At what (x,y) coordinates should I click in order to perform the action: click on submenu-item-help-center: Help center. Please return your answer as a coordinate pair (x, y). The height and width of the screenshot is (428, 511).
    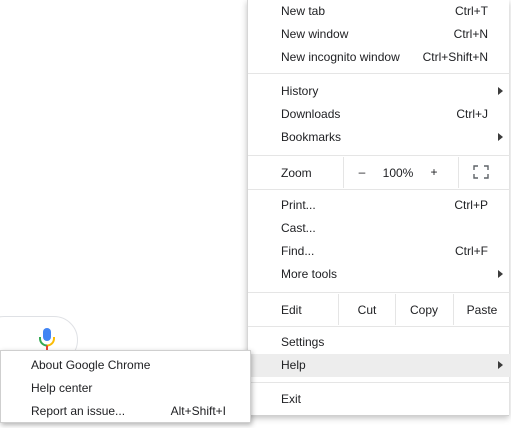
    Looking at the image, I should click on (125, 388).